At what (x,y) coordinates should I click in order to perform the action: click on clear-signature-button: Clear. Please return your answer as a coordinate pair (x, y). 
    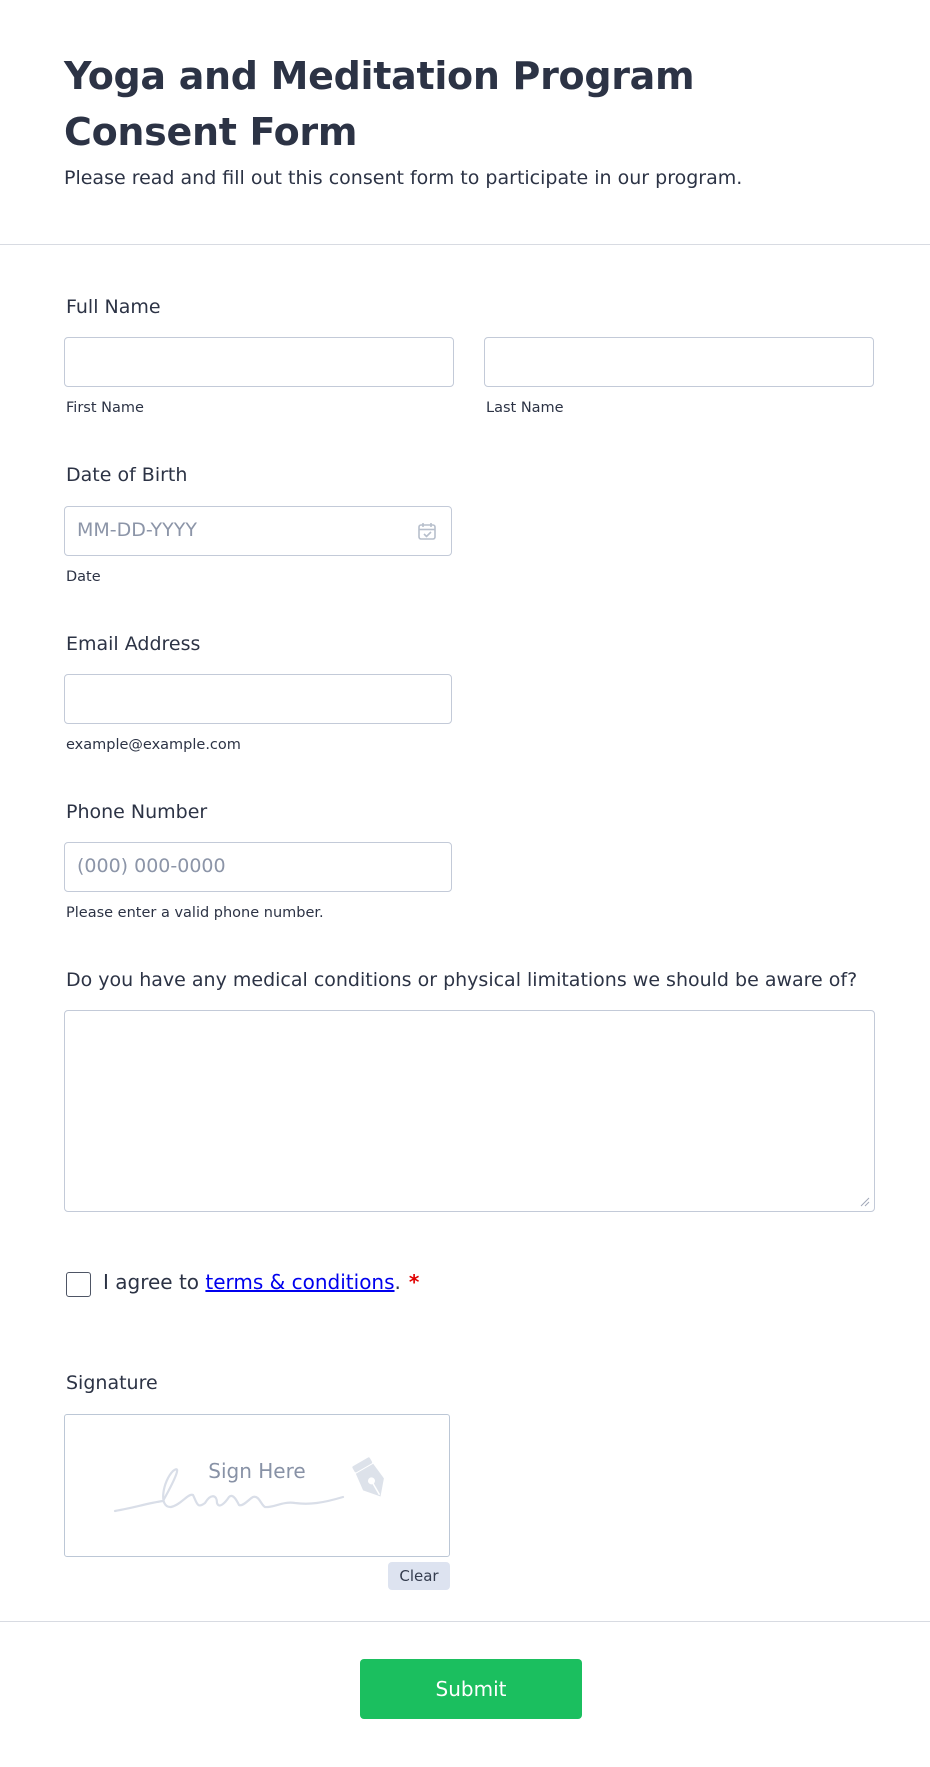
    Looking at the image, I should click on (419, 1576).